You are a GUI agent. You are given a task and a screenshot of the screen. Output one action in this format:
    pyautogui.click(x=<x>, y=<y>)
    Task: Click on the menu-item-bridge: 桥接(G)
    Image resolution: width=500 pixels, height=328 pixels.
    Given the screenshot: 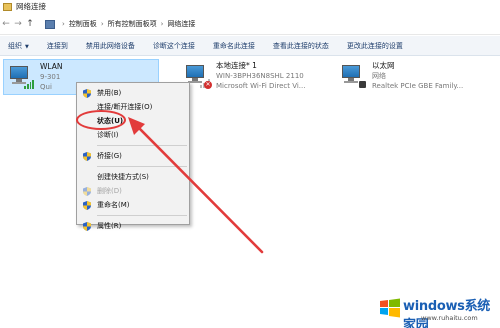 What is the action you would take?
    pyautogui.click(x=133, y=156)
    